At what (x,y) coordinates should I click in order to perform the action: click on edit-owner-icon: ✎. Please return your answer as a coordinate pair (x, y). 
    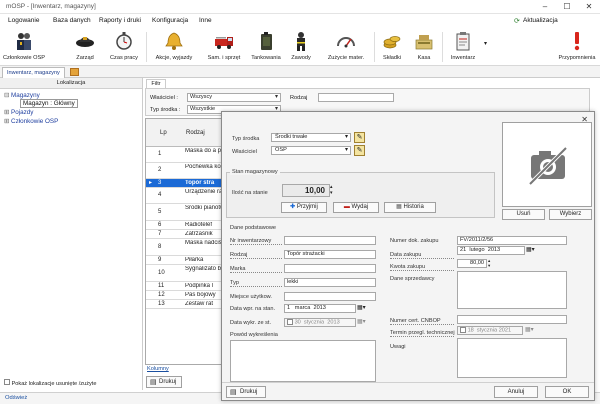
    Looking at the image, I should click on (359, 150).